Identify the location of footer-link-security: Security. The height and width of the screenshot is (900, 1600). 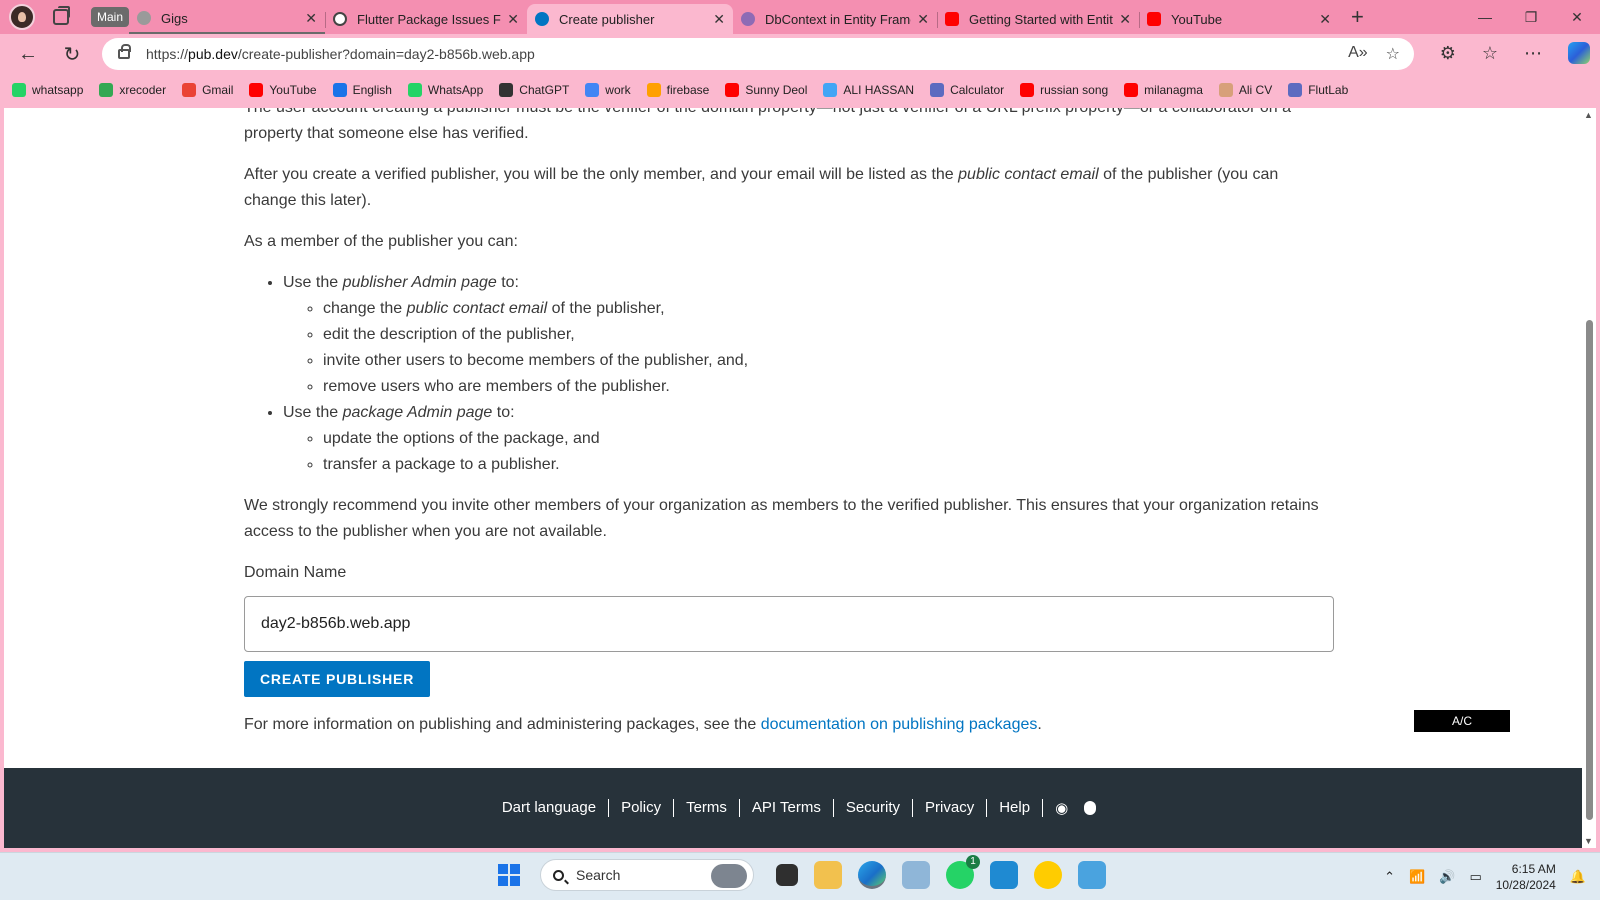
(874, 808).